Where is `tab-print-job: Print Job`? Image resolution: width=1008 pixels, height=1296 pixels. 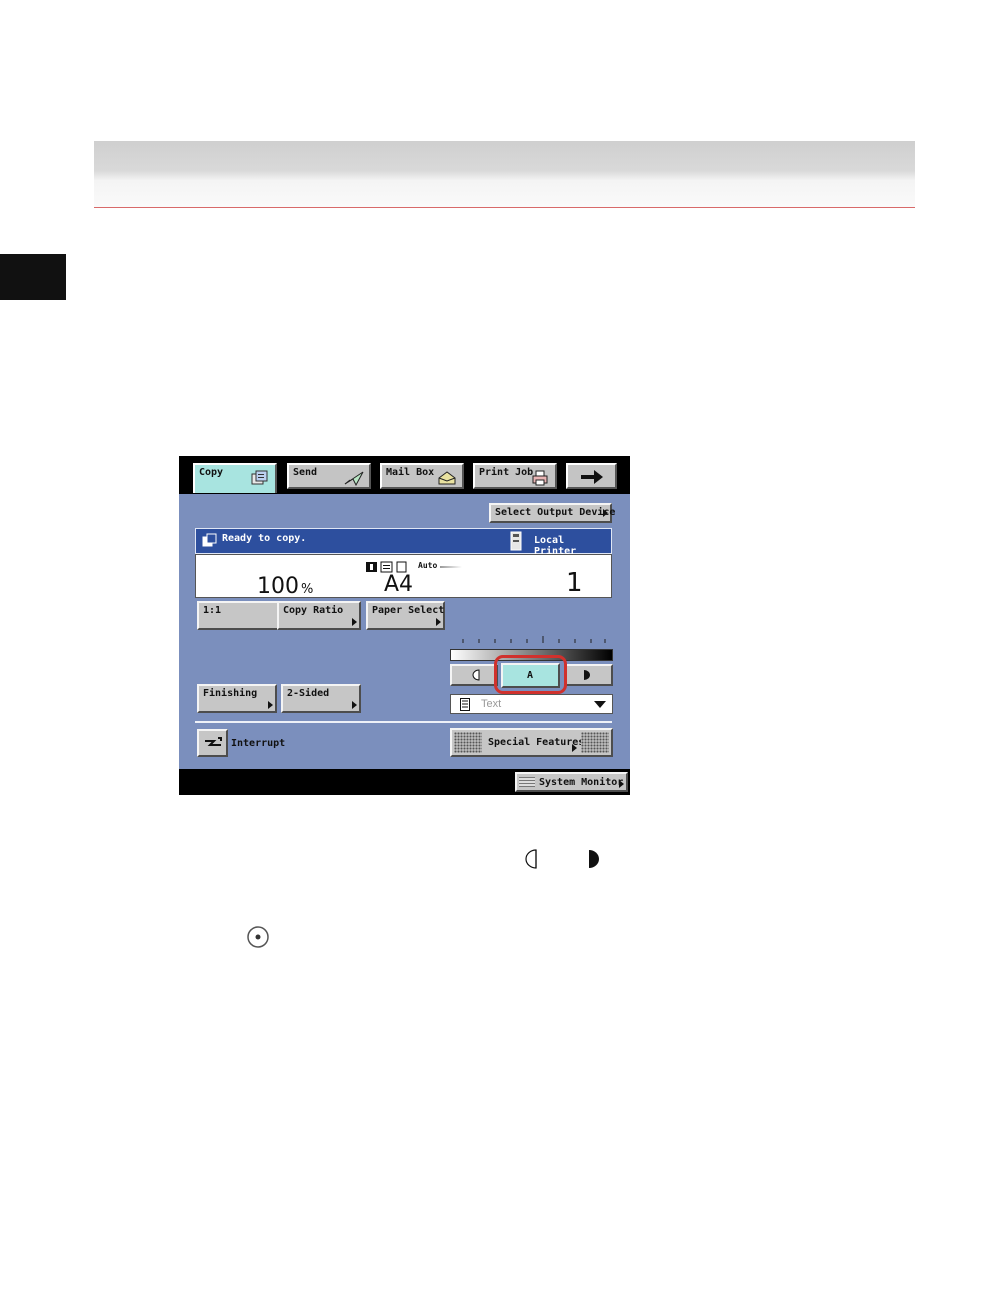
tab-print-job: Print Job is located at coordinates (515, 476).